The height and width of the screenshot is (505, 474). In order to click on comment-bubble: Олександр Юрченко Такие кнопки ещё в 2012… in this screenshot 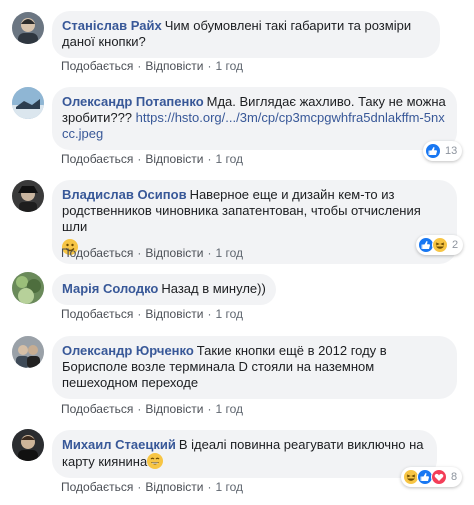, I will do `click(254, 367)`.